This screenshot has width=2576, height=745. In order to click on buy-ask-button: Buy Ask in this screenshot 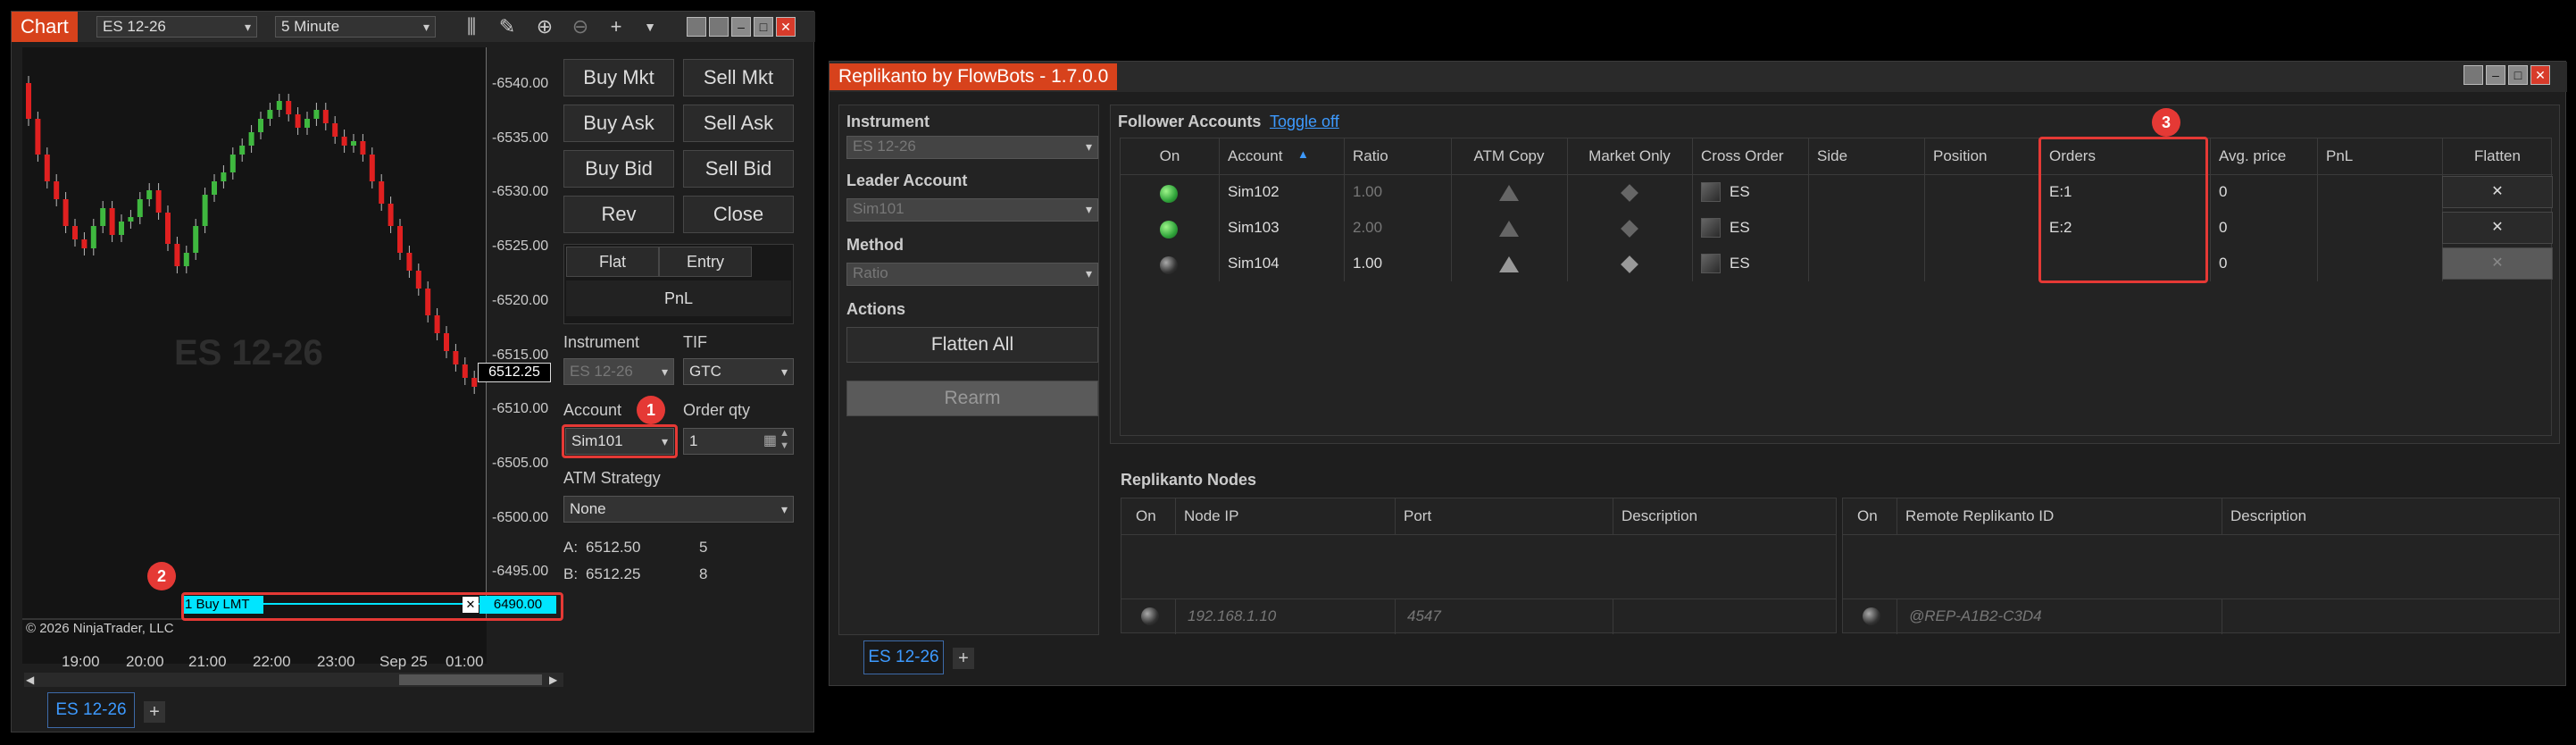, I will do `click(618, 124)`.